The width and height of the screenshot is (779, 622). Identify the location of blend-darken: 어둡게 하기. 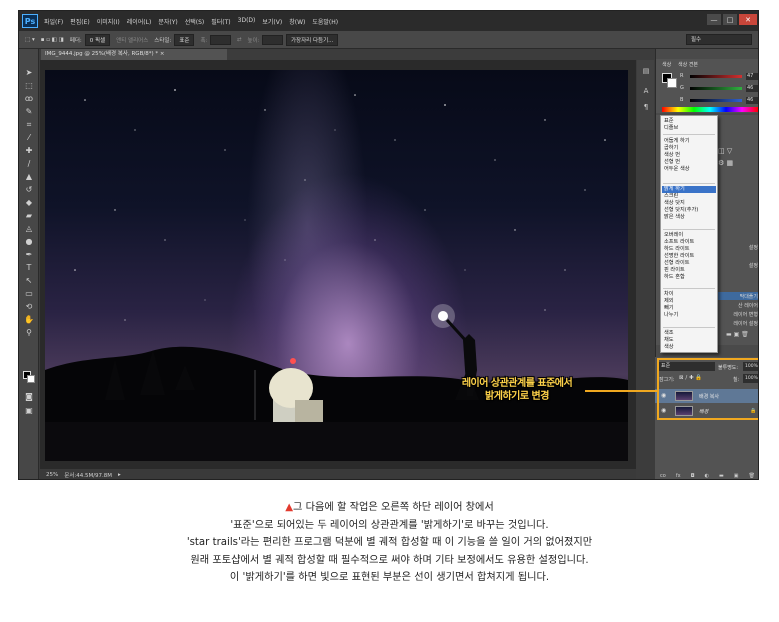
(677, 141).